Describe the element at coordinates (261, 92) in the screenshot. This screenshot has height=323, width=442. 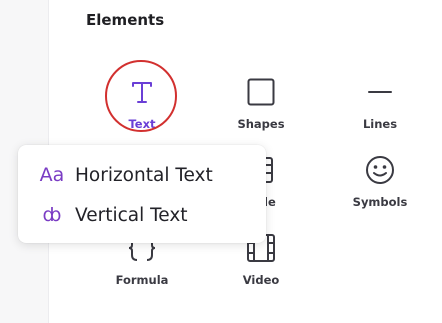
I see `square-icon` at that location.